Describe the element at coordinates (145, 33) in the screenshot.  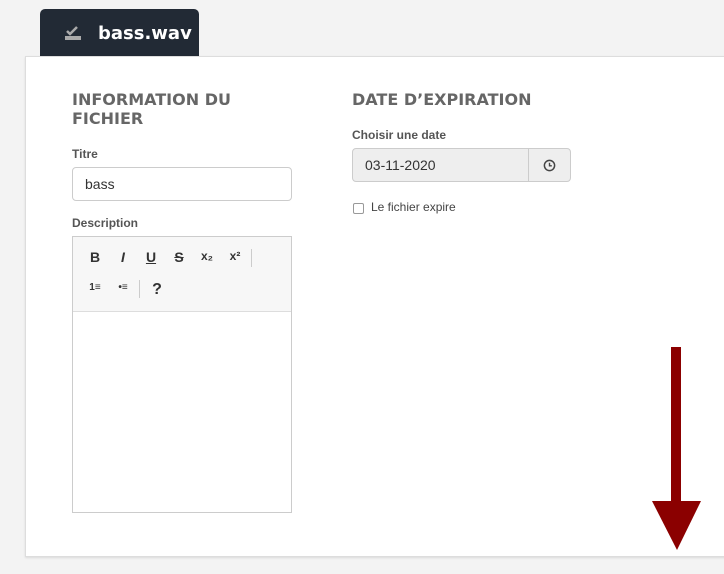
I see `tab-title: bass.wav` at that location.